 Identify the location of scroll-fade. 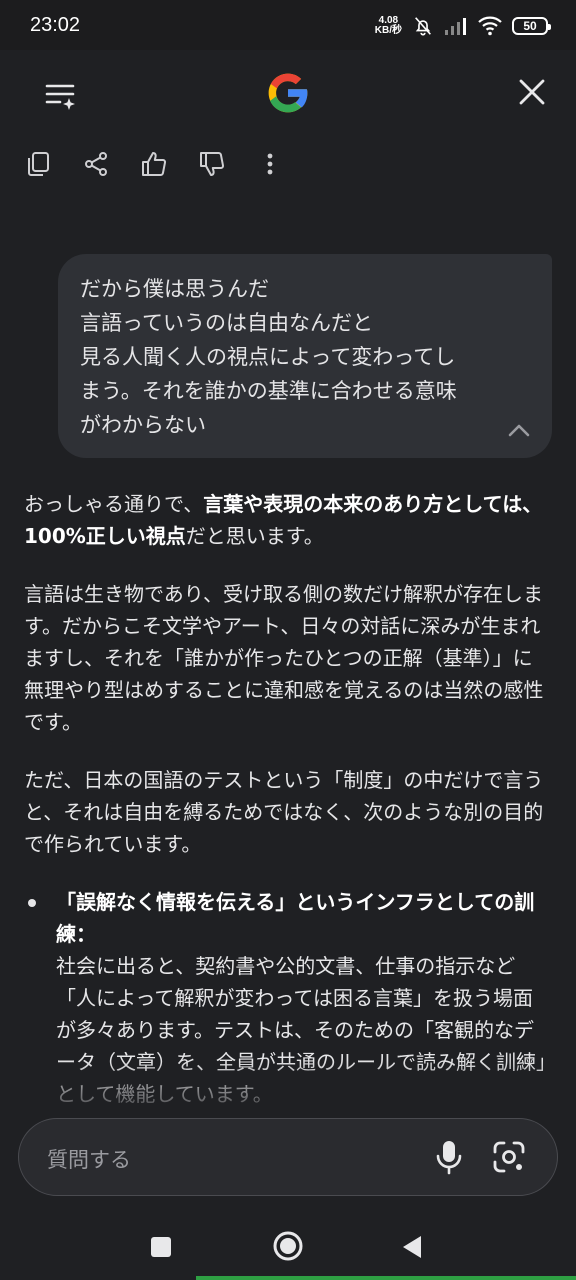
(288, 1090).